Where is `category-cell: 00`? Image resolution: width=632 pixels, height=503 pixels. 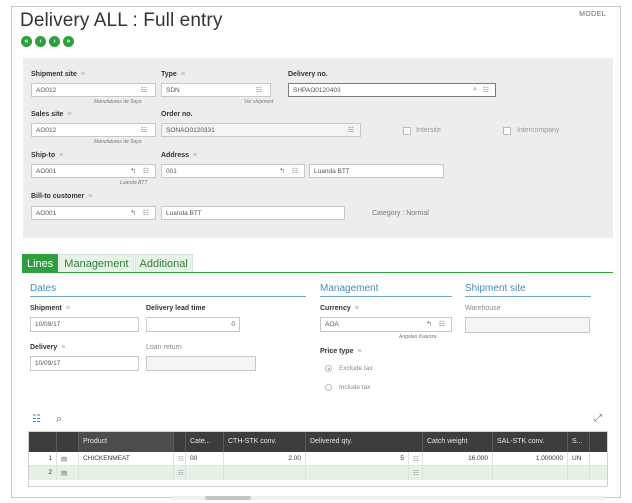
category-cell: 00 is located at coordinates (205, 459).